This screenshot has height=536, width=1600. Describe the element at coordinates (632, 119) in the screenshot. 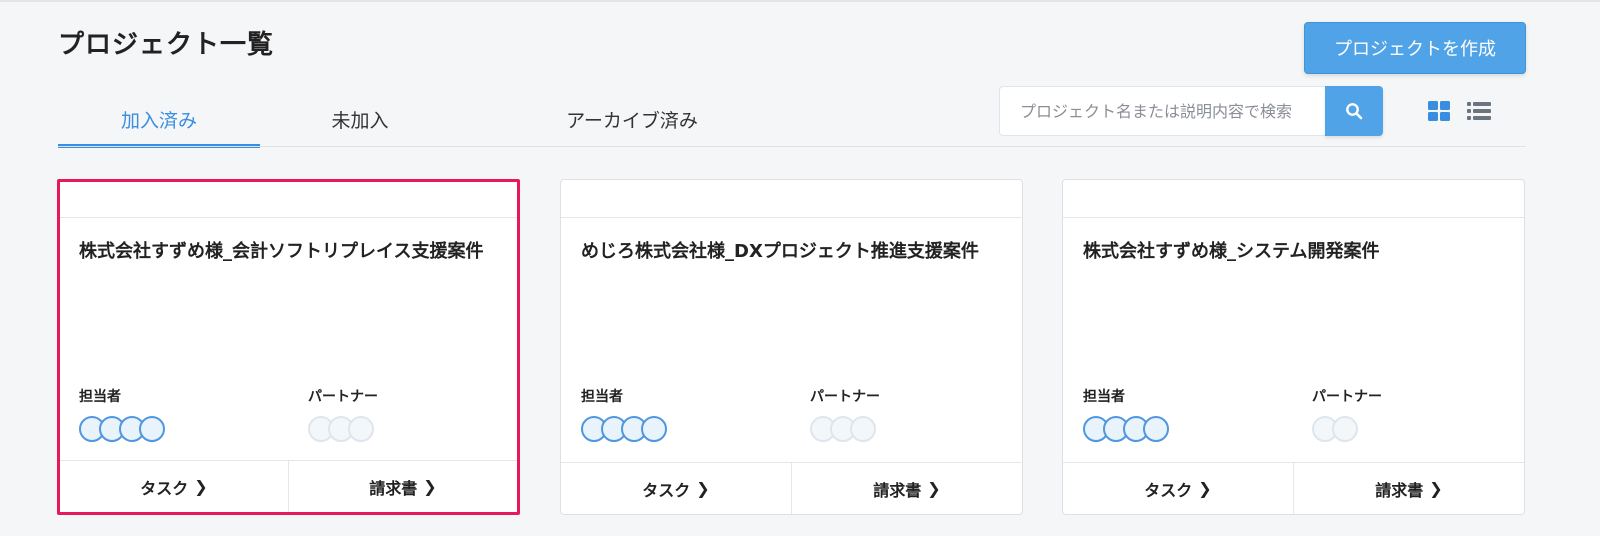

I see `tab-archived: アーカイブ済み` at that location.